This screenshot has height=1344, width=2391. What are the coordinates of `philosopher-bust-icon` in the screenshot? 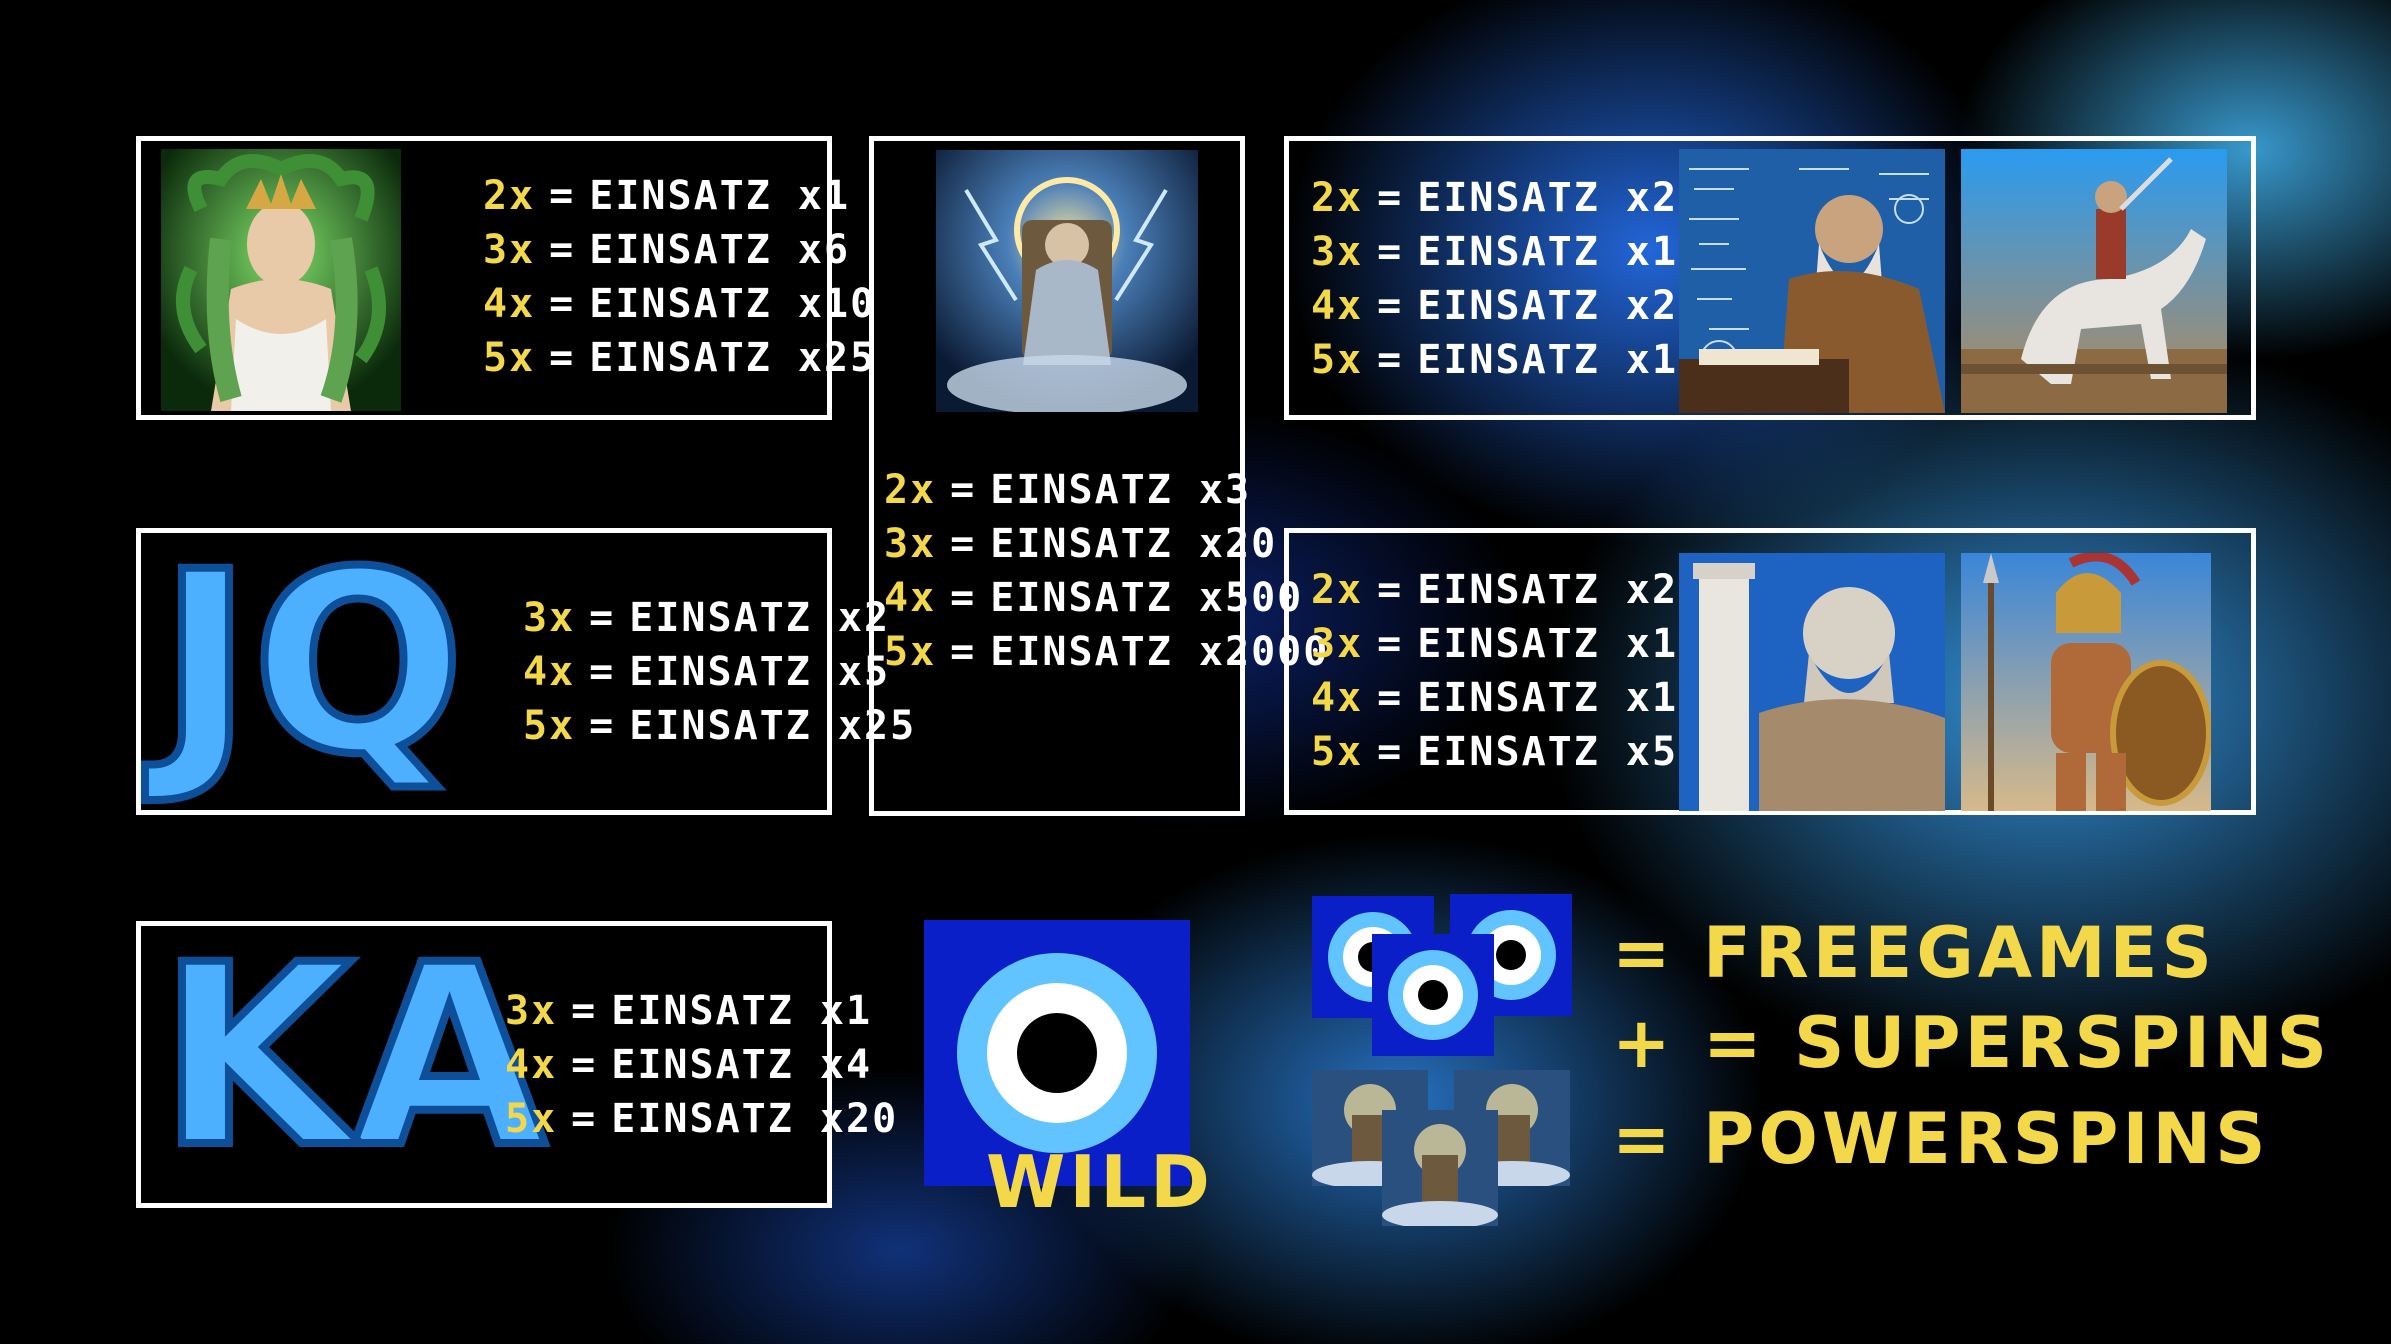 It's located at (1812, 682).